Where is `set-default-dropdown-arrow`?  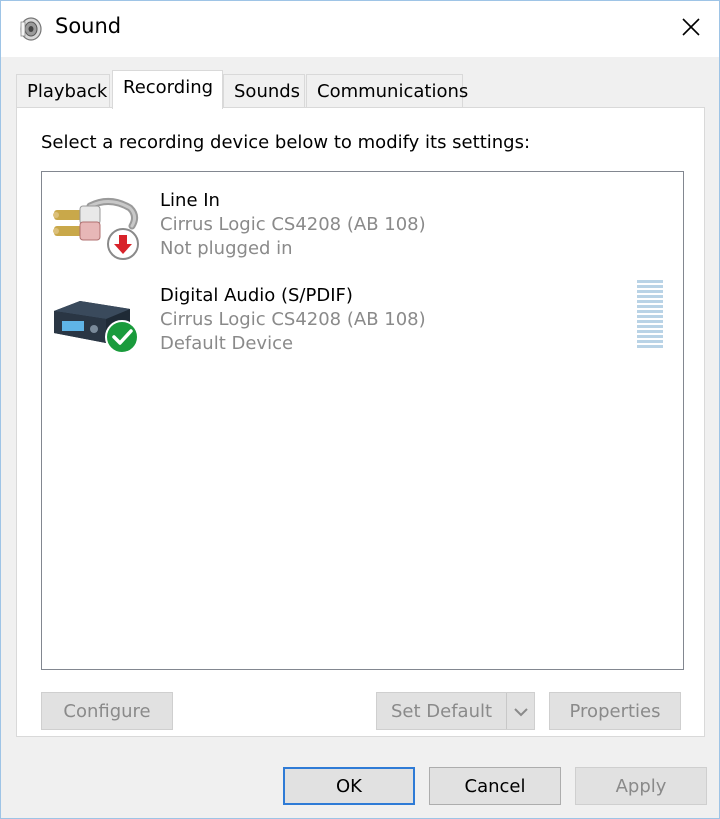
set-default-dropdown-arrow is located at coordinates (520, 711).